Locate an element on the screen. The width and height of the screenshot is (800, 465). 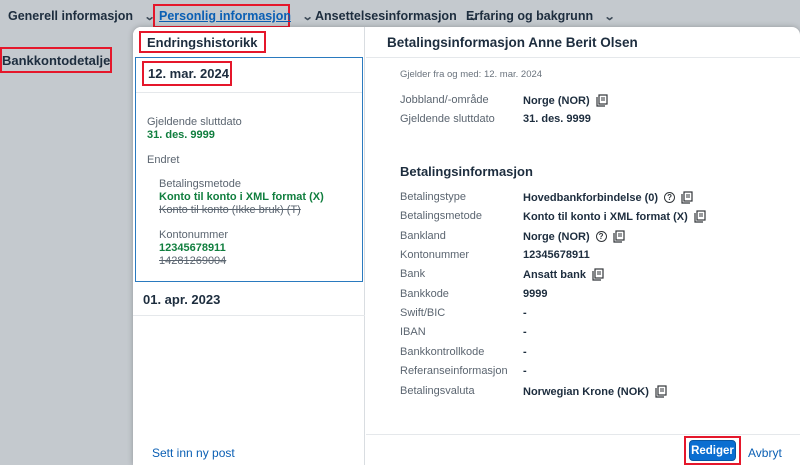
field-row: IBAN - is located at coordinates (595, 334).